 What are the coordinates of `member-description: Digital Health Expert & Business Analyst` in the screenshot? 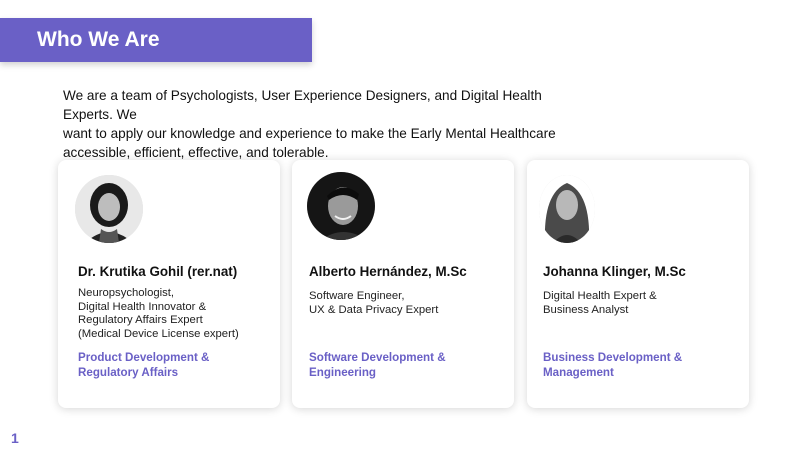 It's located at (600, 303).